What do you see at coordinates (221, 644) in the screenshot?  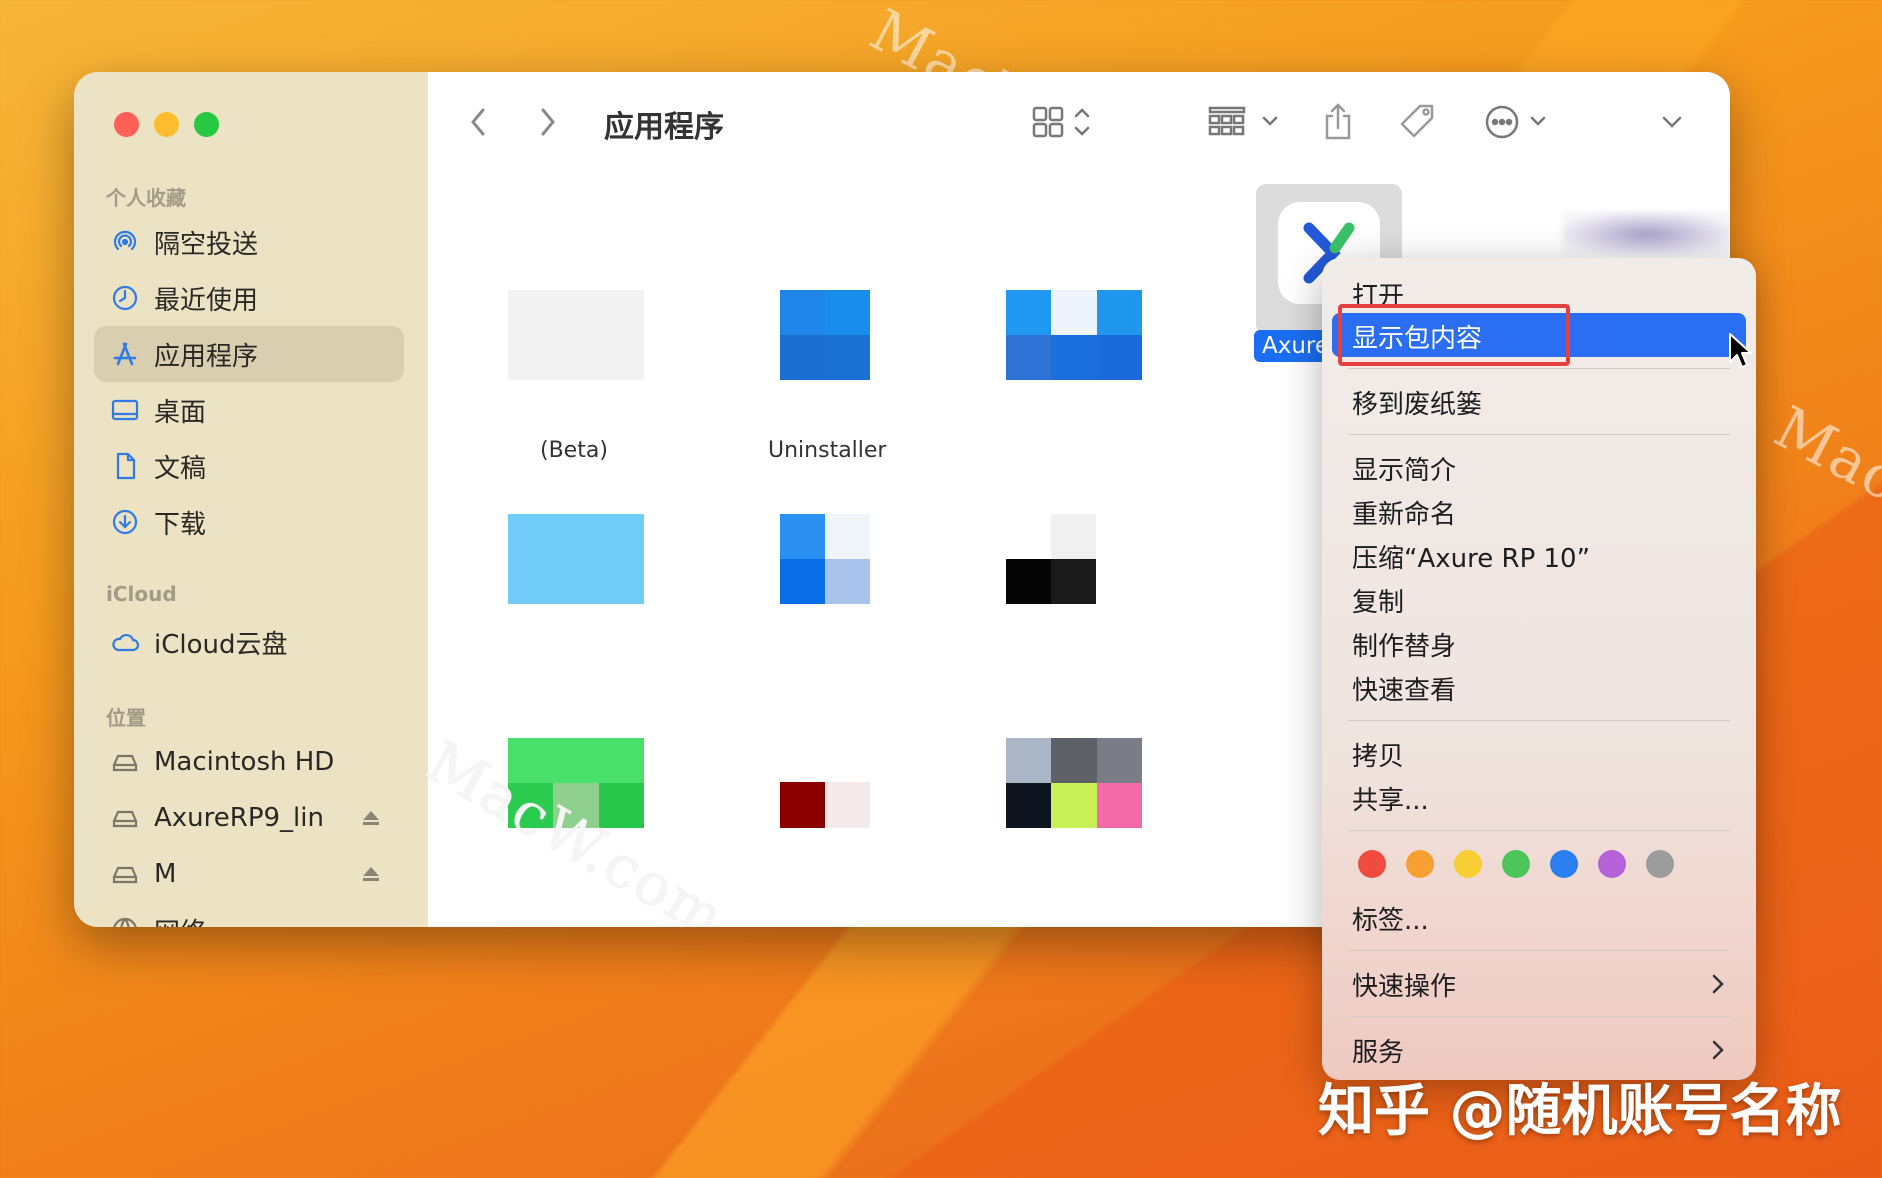 I see `sidebar-item-label: iCloud云盘` at bounding box center [221, 644].